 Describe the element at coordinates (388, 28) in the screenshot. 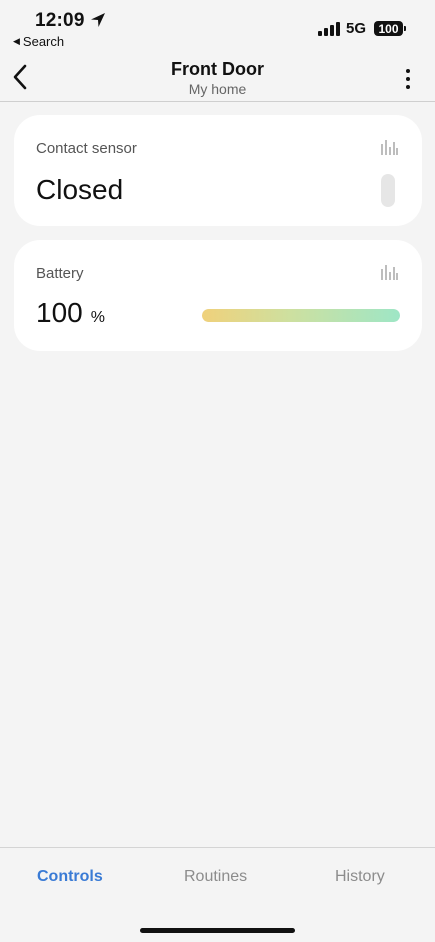

I see `battery-status-icon: 100` at that location.